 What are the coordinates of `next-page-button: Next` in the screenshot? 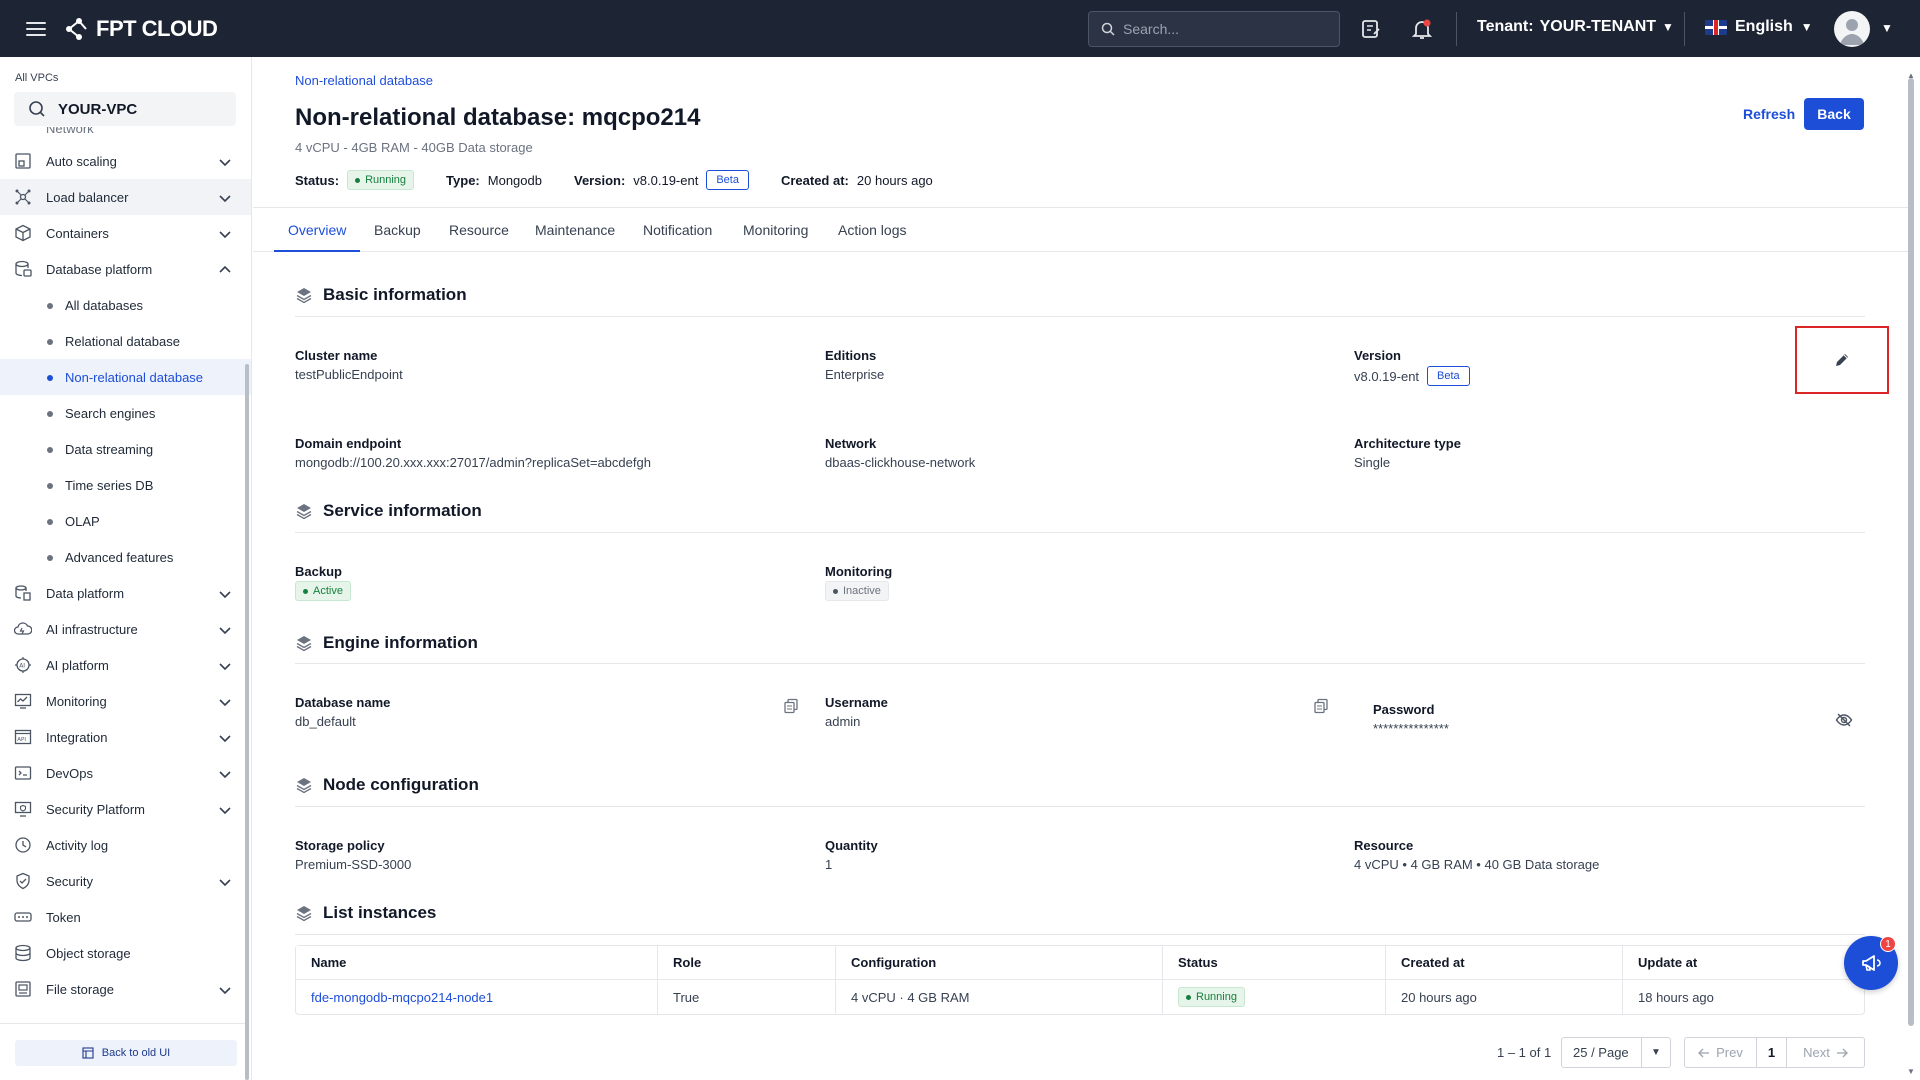 It's located at (1825, 1052).